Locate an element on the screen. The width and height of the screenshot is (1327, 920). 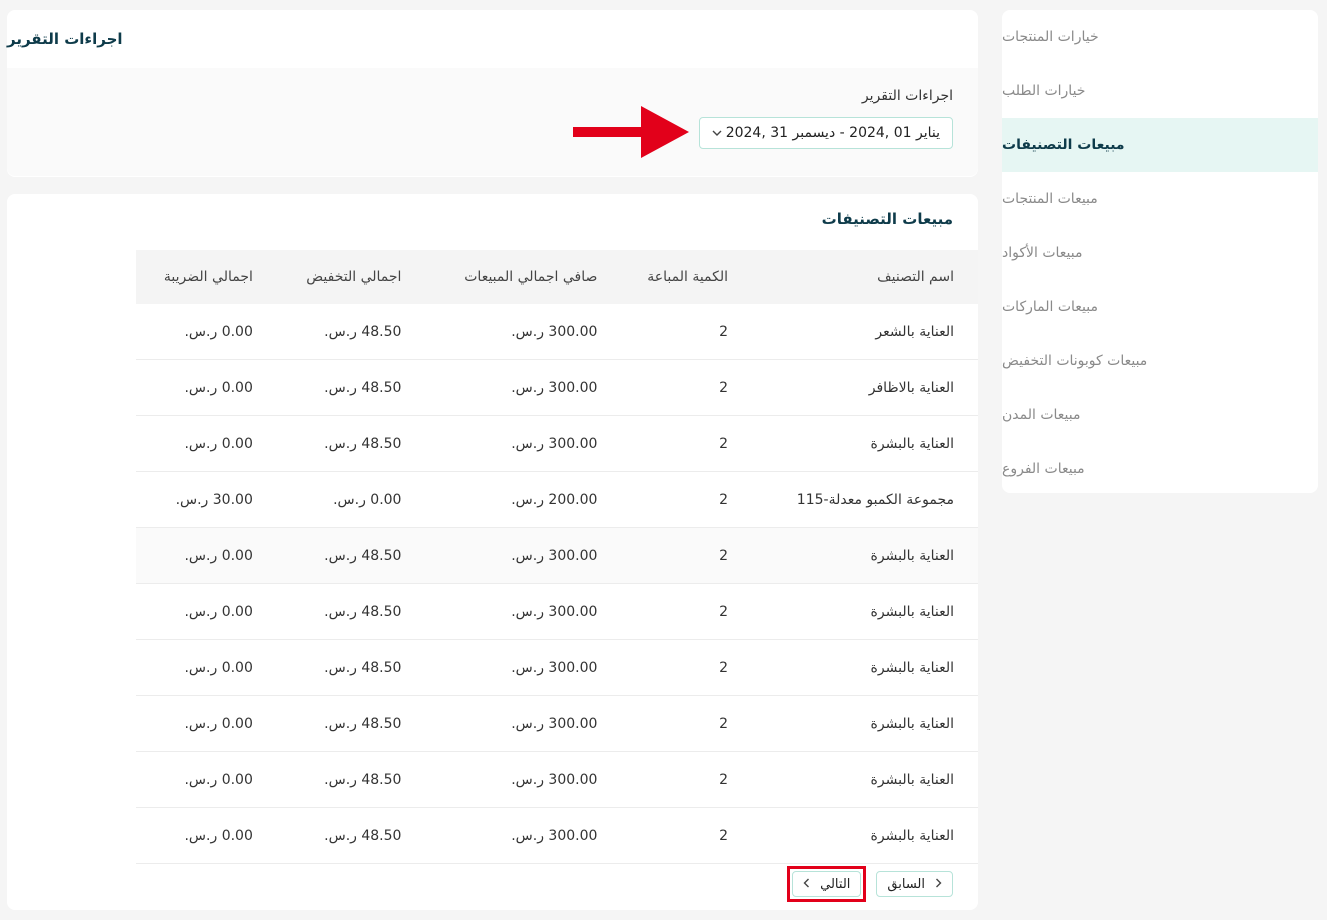
sidebar-item-city-sales: مبيعات المدن is located at coordinates (1160, 415).